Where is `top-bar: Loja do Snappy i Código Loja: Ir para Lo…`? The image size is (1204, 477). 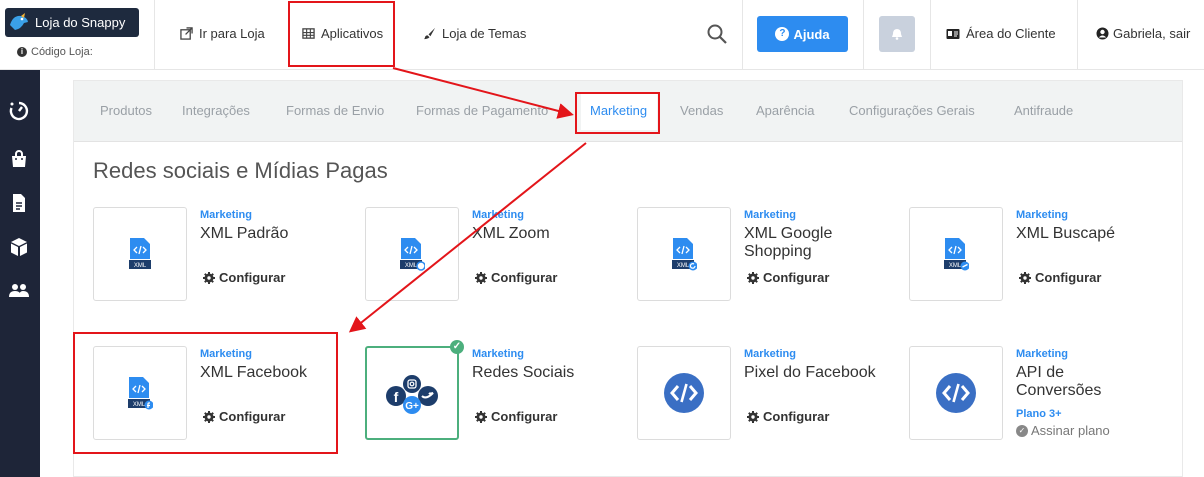
top-bar: Loja do Snappy i Código Loja: Ir para Lo… is located at coordinates (602, 35).